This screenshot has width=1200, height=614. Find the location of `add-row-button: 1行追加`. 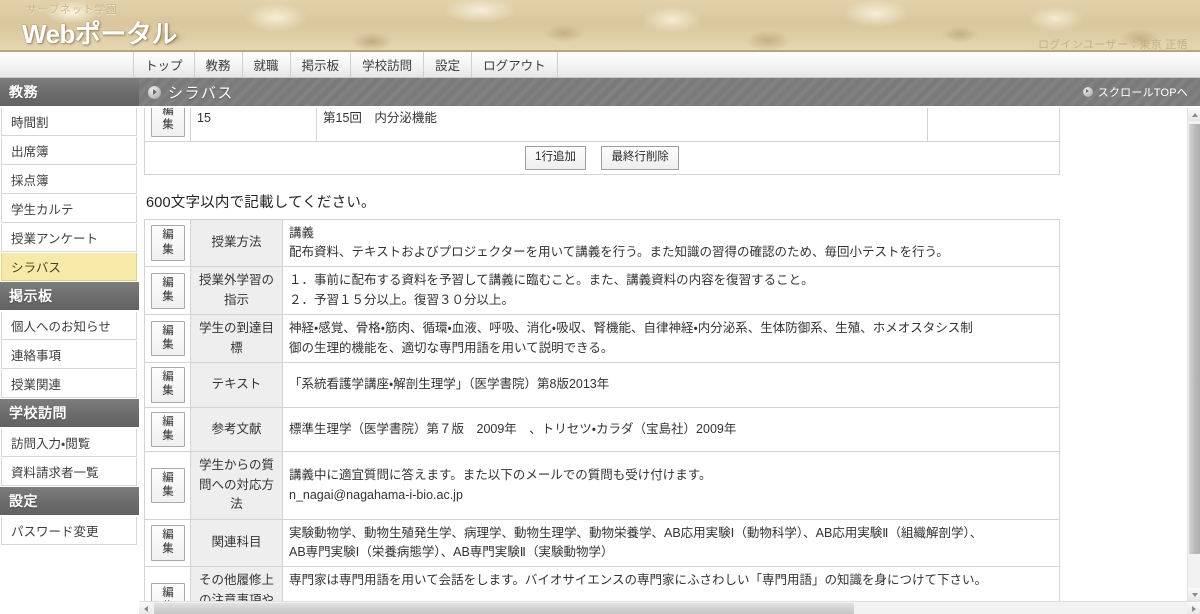

add-row-button: 1行追加 is located at coordinates (555, 157).